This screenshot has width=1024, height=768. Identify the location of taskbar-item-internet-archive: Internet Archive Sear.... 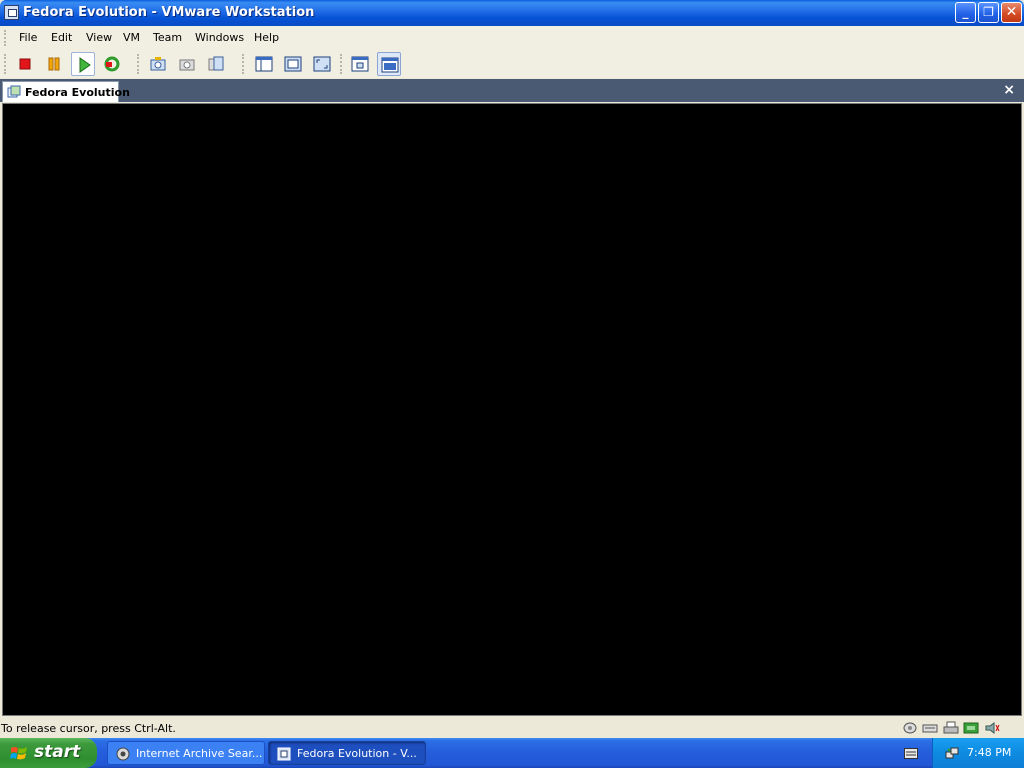
(186, 753).